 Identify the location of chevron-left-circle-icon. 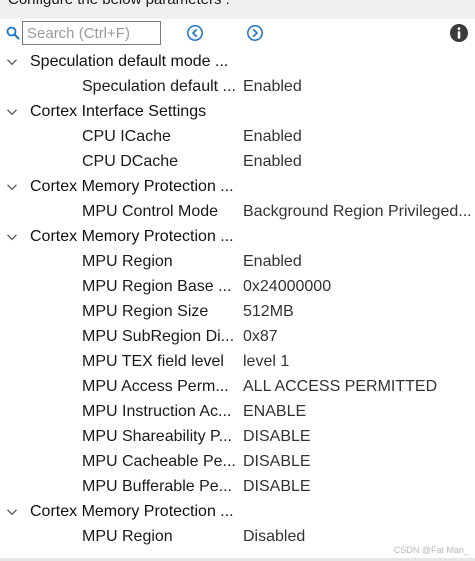
(195, 33).